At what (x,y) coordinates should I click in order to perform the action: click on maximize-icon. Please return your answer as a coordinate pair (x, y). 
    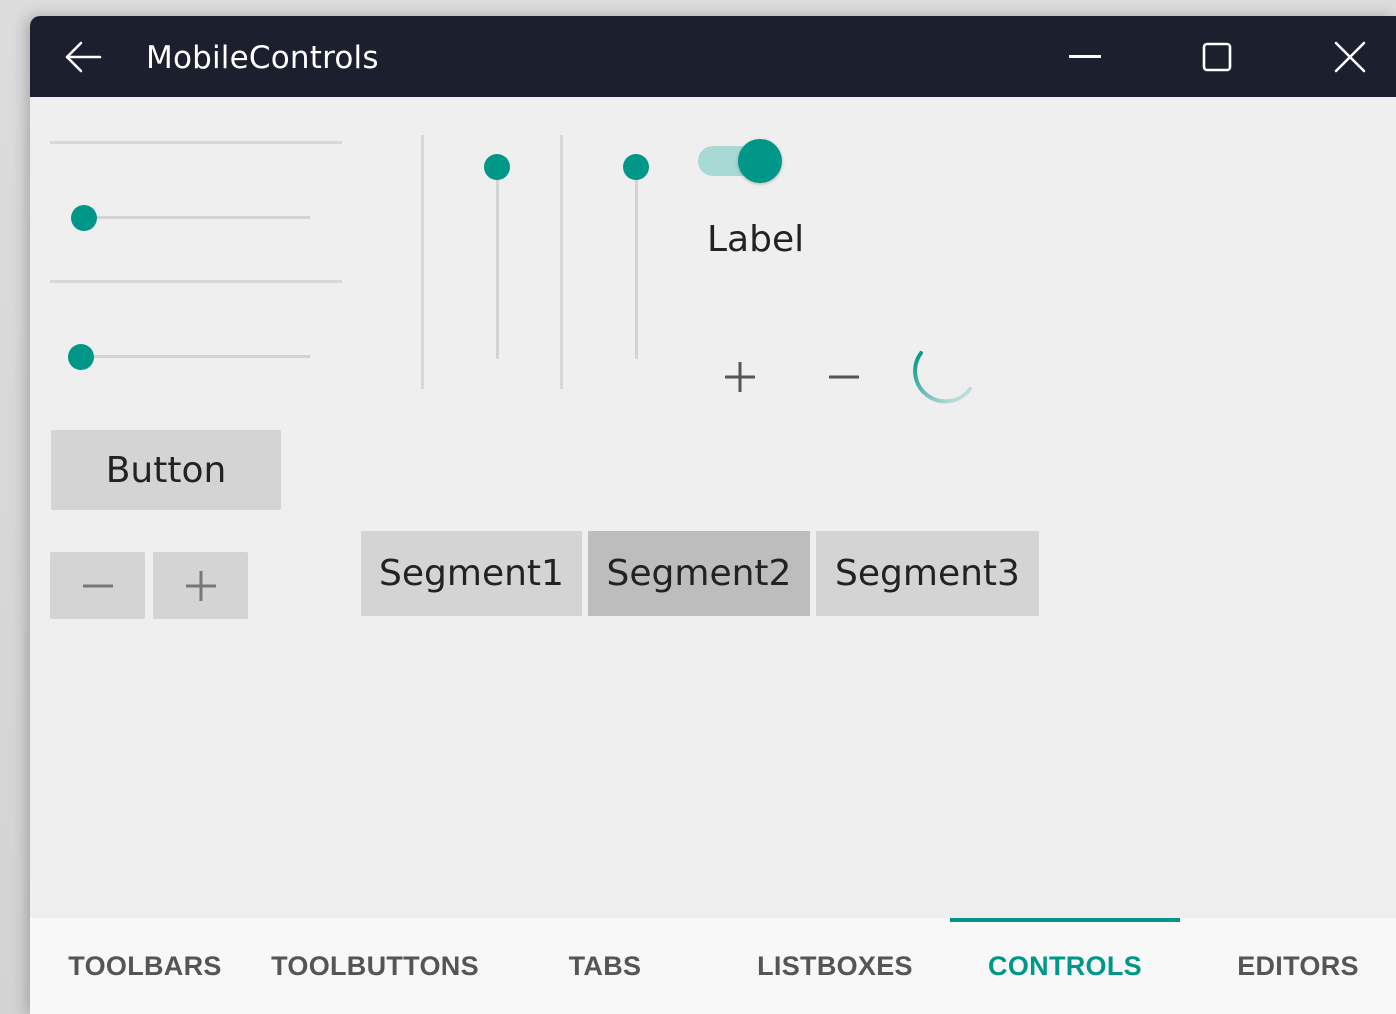
    Looking at the image, I should click on (1217, 56).